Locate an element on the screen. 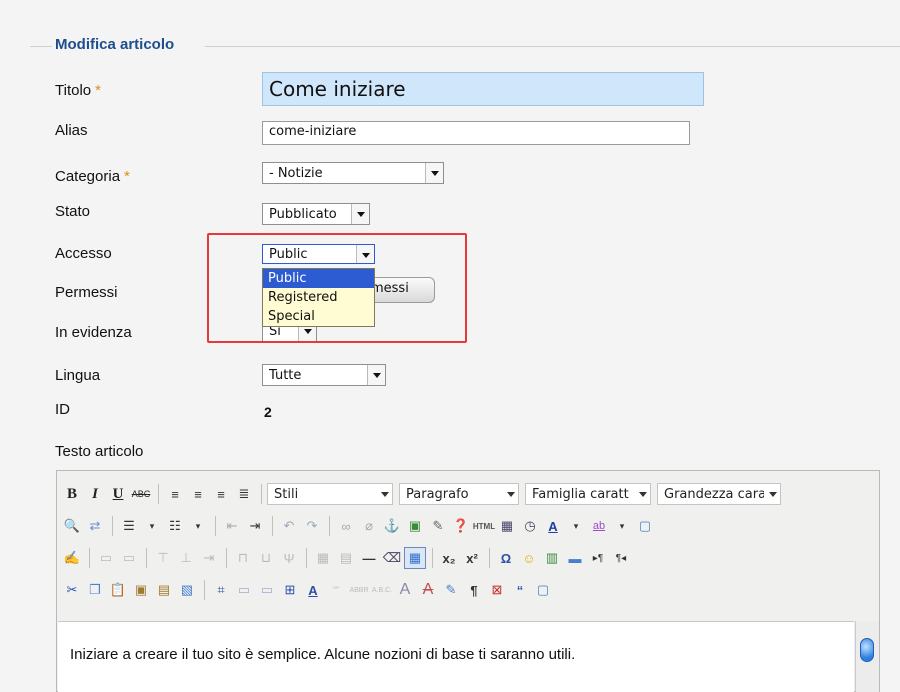  visual-chars-icon: ¶ is located at coordinates (474, 590).